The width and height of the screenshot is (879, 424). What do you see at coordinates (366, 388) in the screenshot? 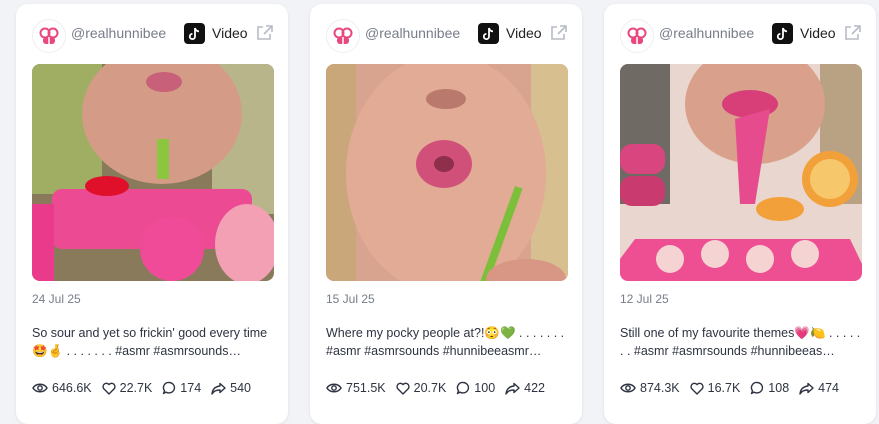
I see `views-count: 751.5K` at bounding box center [366, 388].